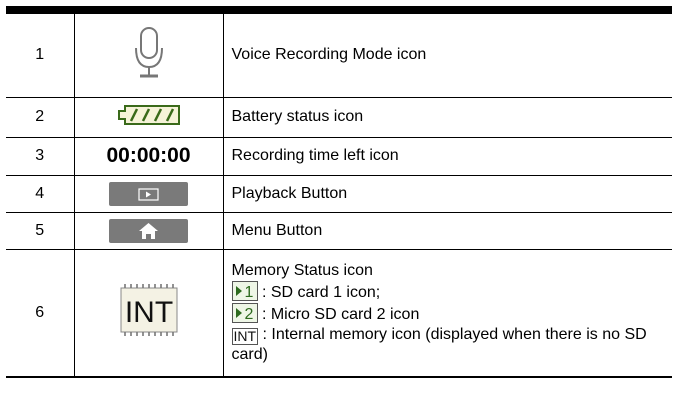  I want to click on memory-status-title: Memory Status icon, so click(302, 270).